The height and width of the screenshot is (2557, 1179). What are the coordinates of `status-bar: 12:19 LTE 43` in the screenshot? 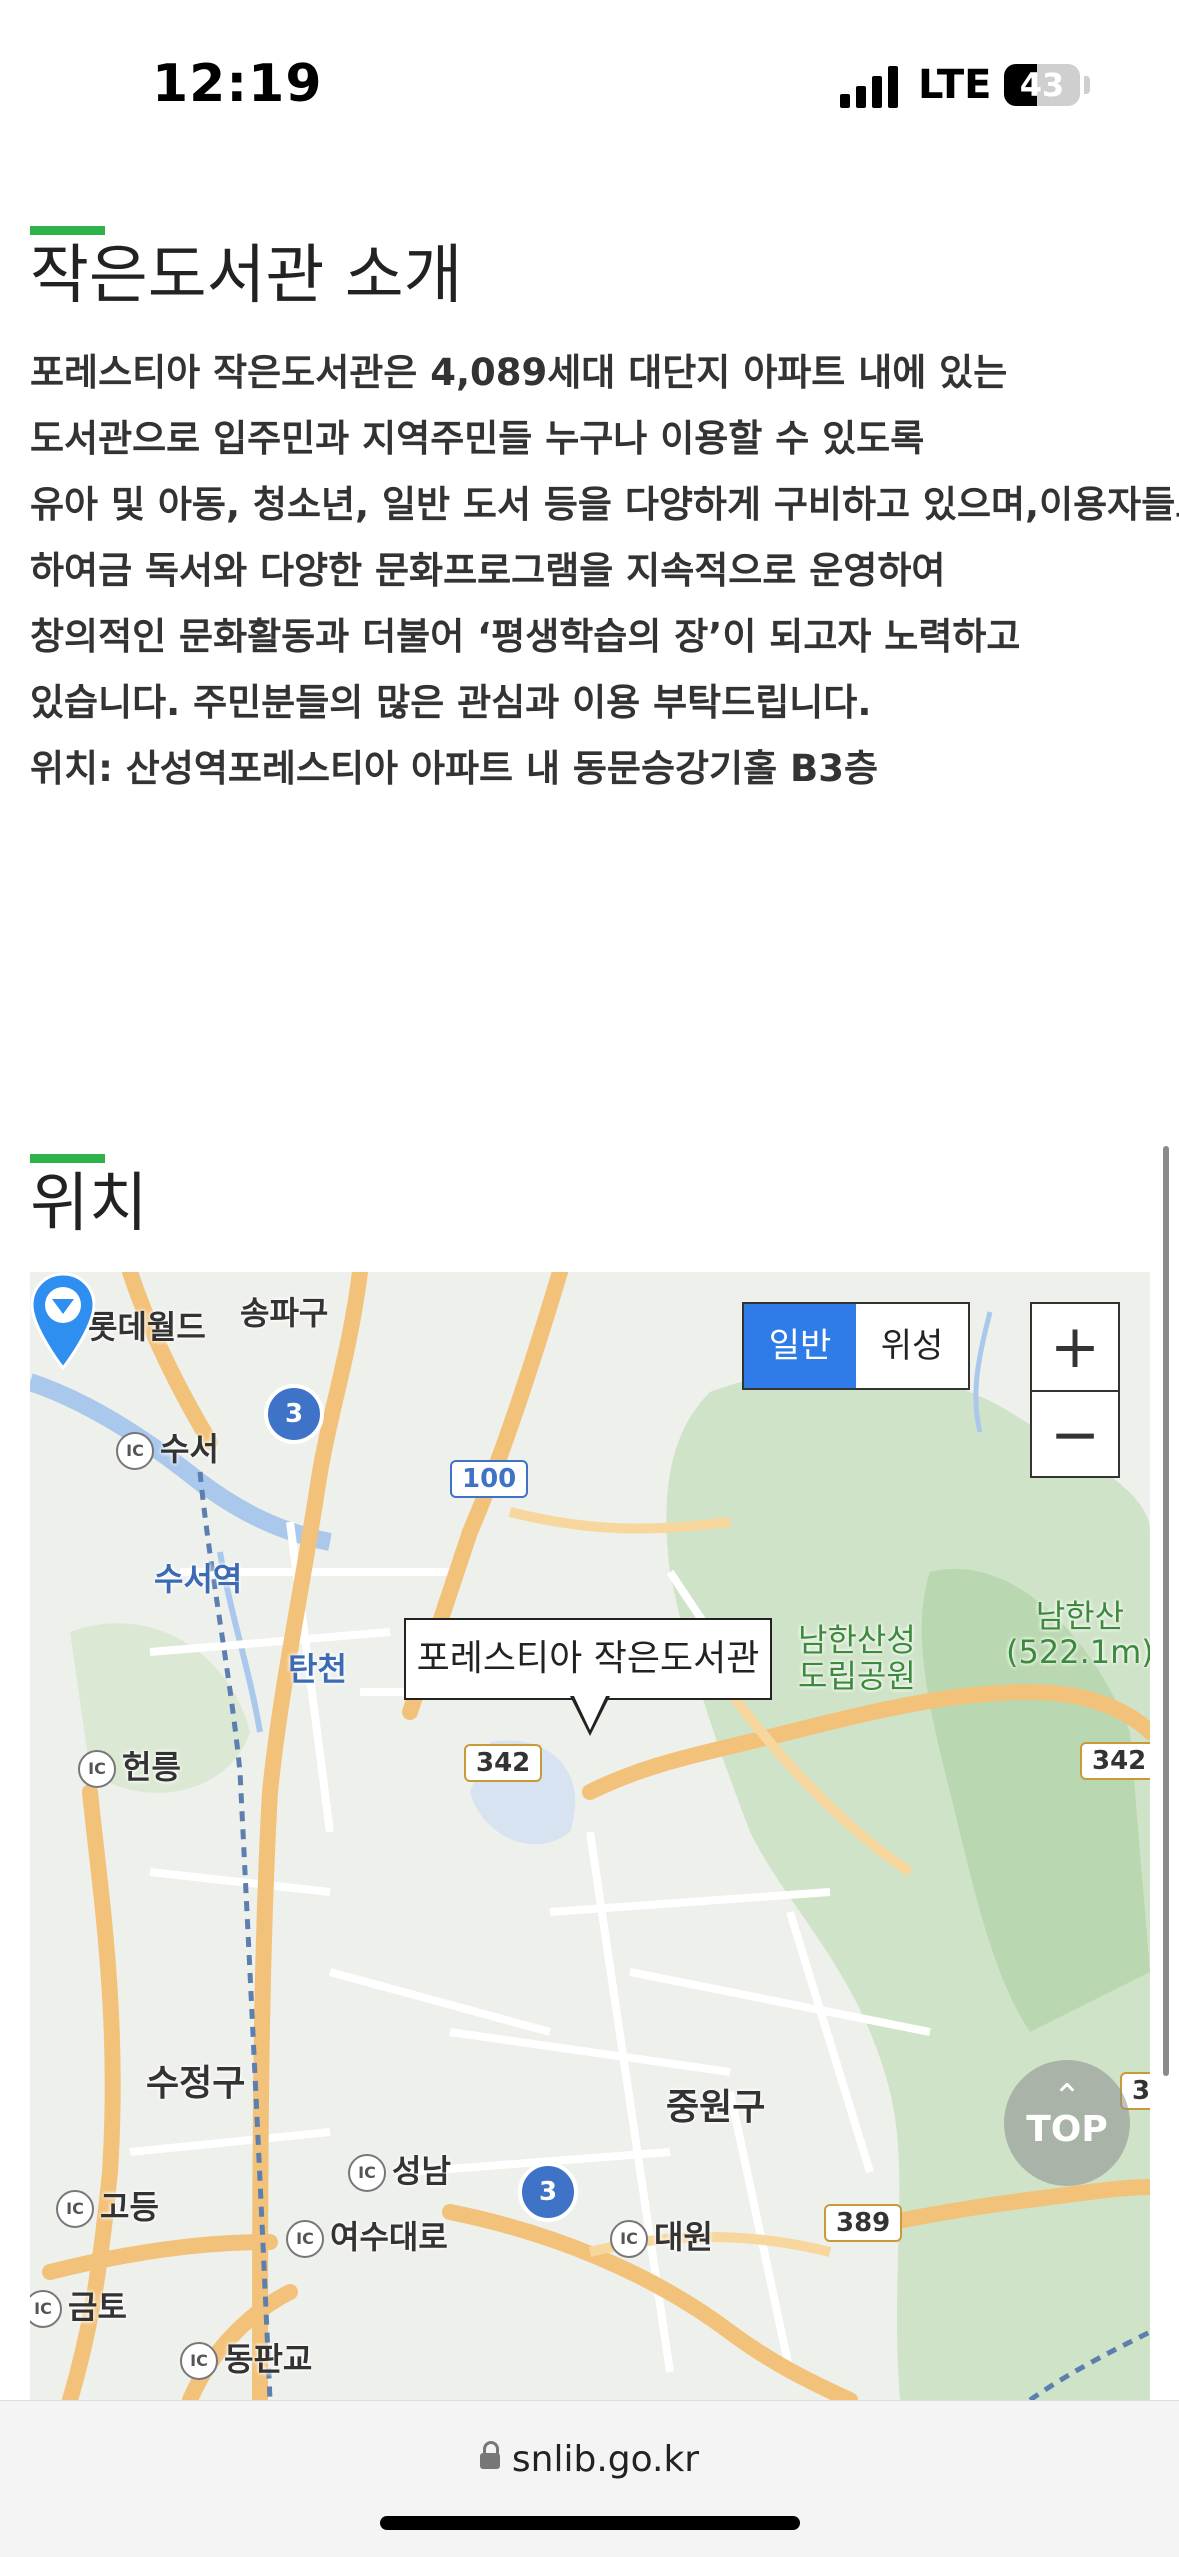 It's located at (589, 75).